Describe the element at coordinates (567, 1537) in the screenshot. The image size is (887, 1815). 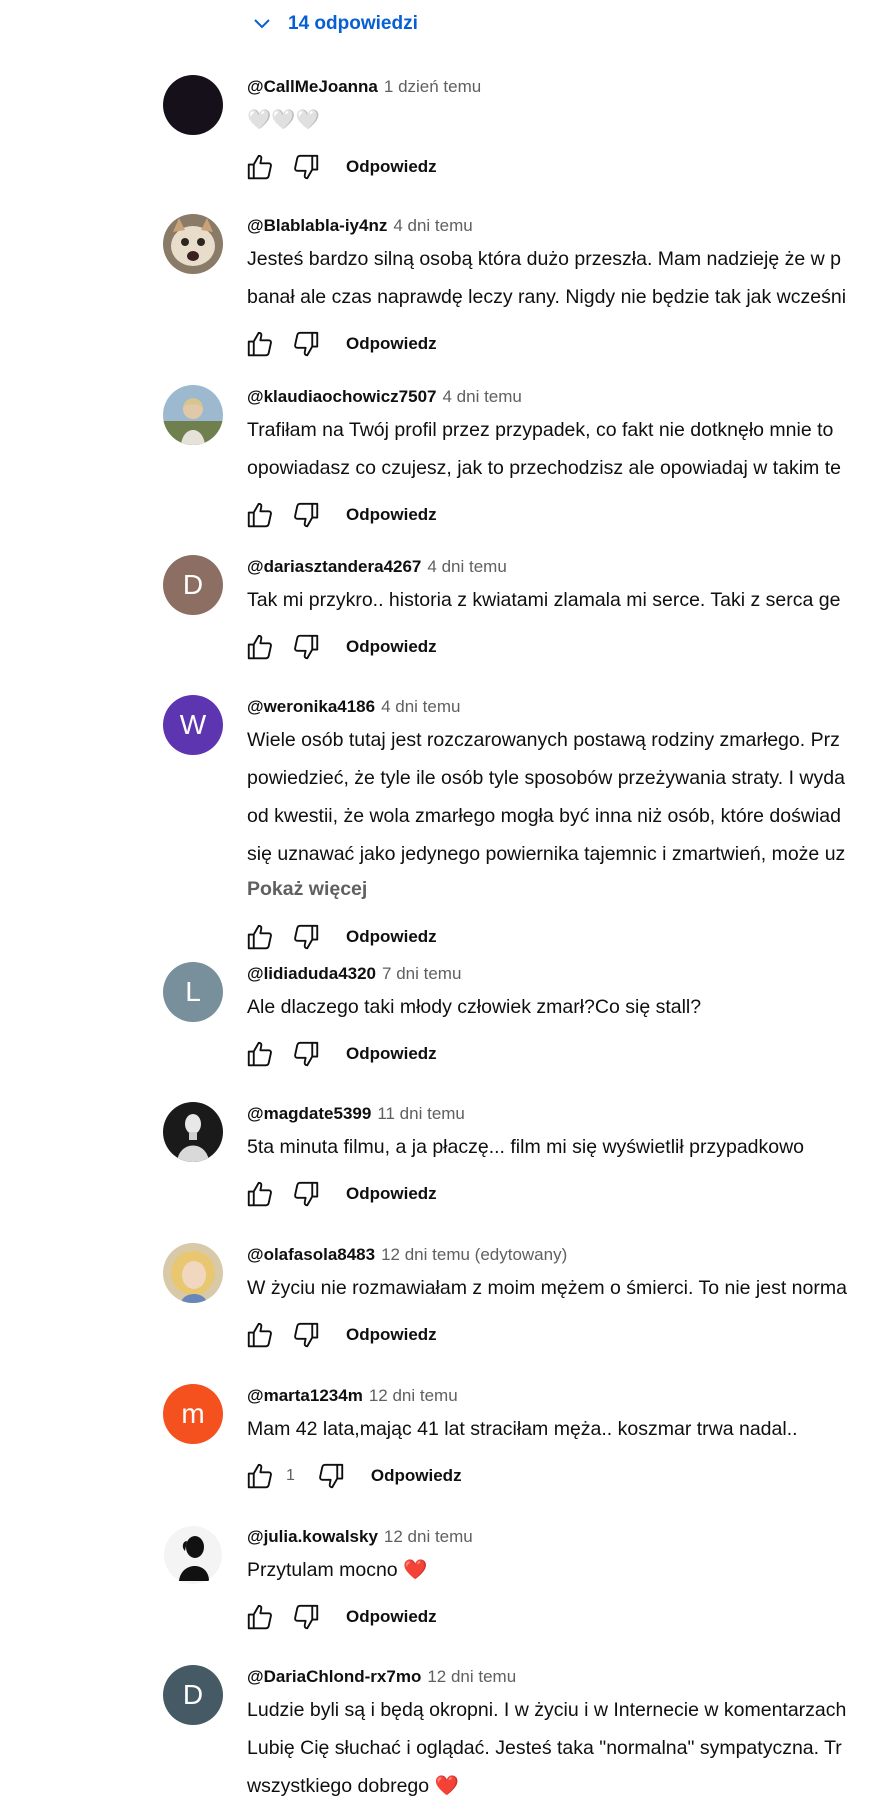
I see `comment-header: @julia.kowalsky 12 dni temu` at that location.